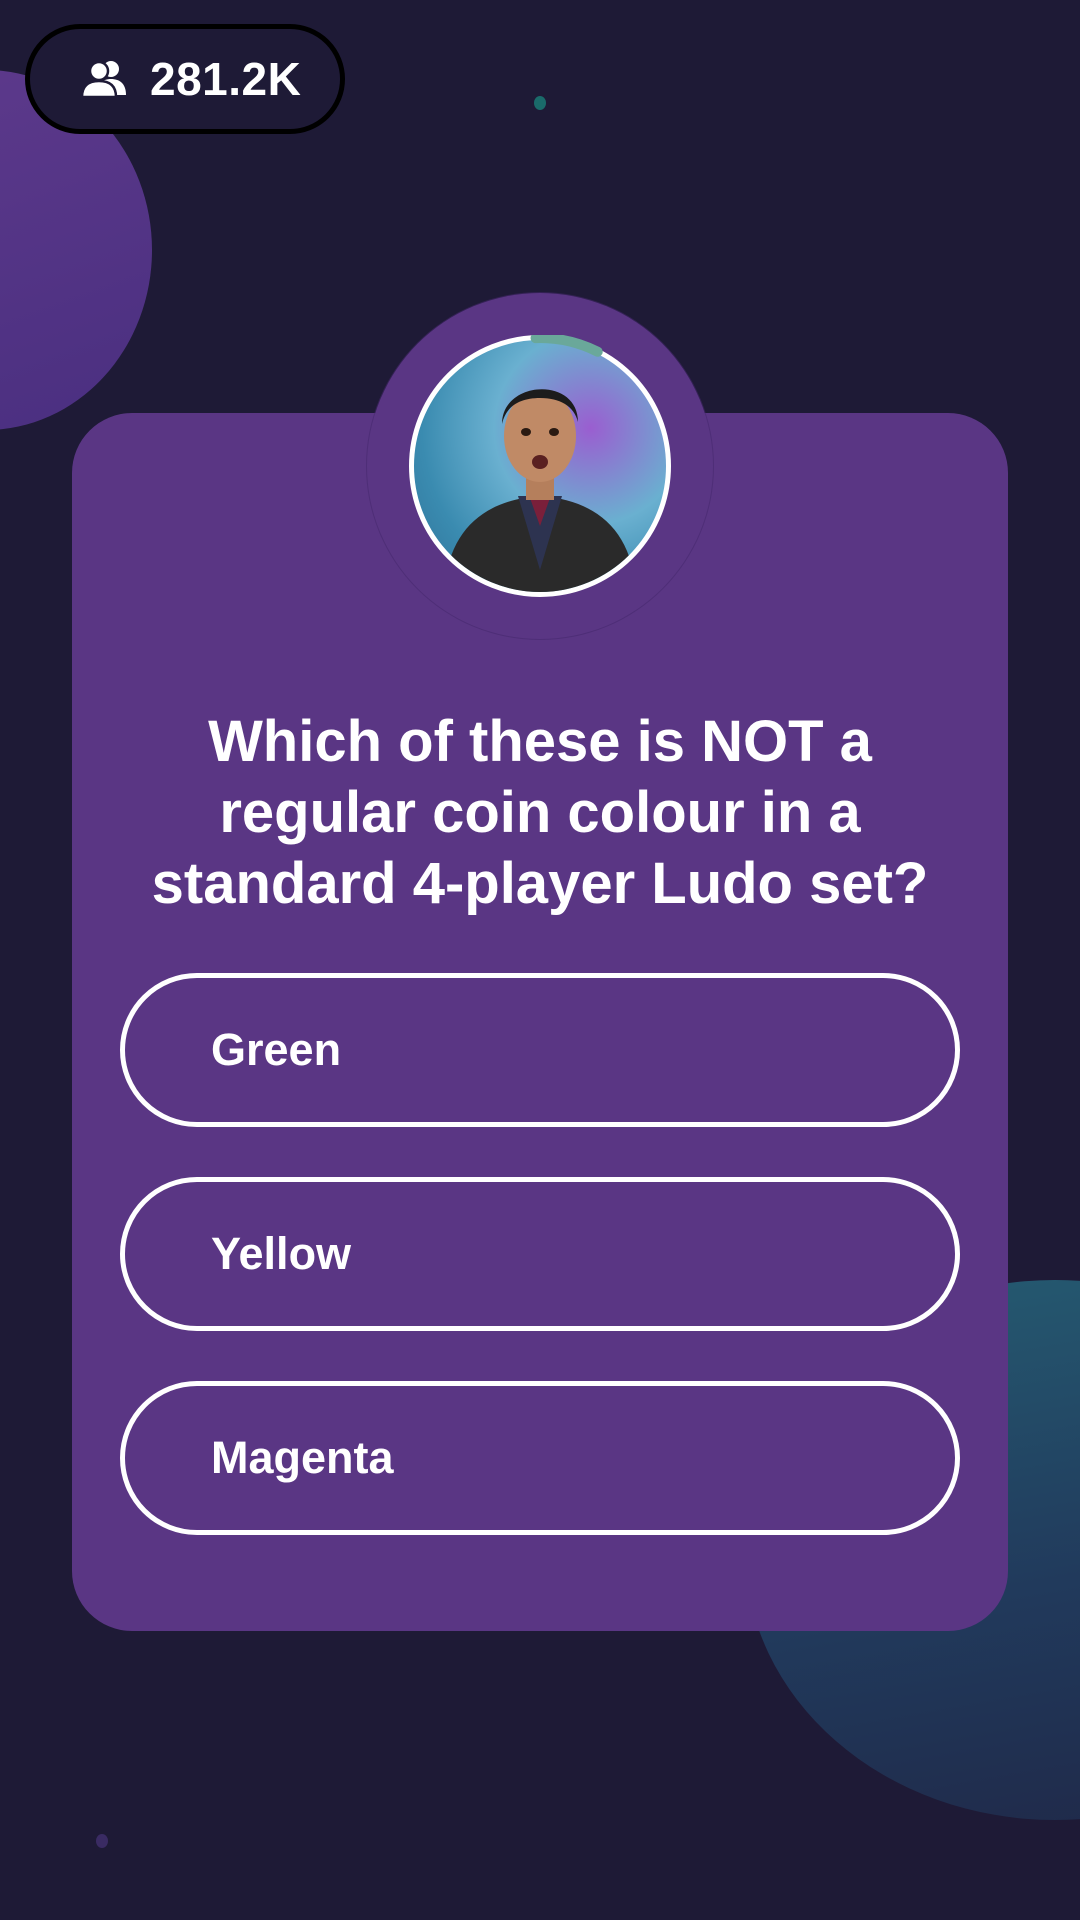 The width and height of the screenshot is (1080, 1920). What do you see at coordinates (302, 1457) in the screenshot?
I see `answer-option-label: Magenta` at bounding box center [302, 1457].